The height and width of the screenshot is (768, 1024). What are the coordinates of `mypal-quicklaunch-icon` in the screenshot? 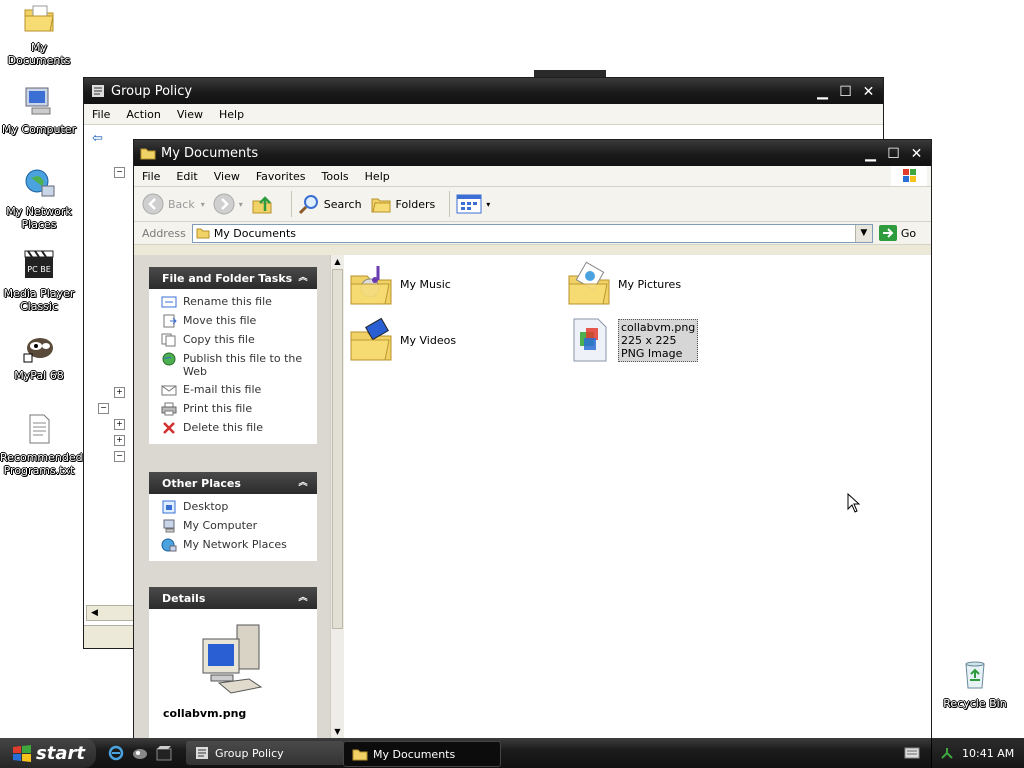 It's located at (140, 753).